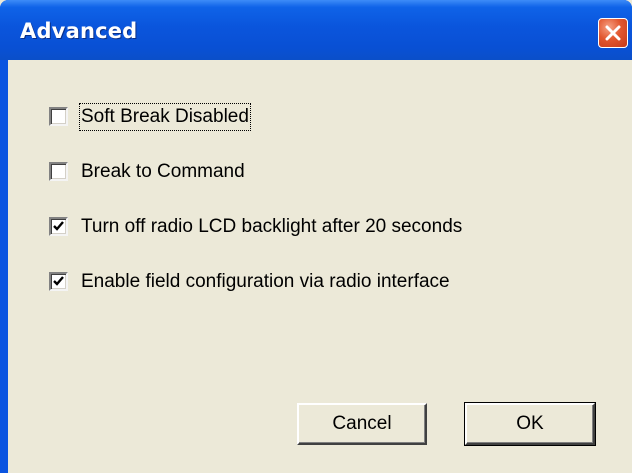 The width and height of the screenshot is (632, 473). I want to click on close-icon, so click(613, 33).